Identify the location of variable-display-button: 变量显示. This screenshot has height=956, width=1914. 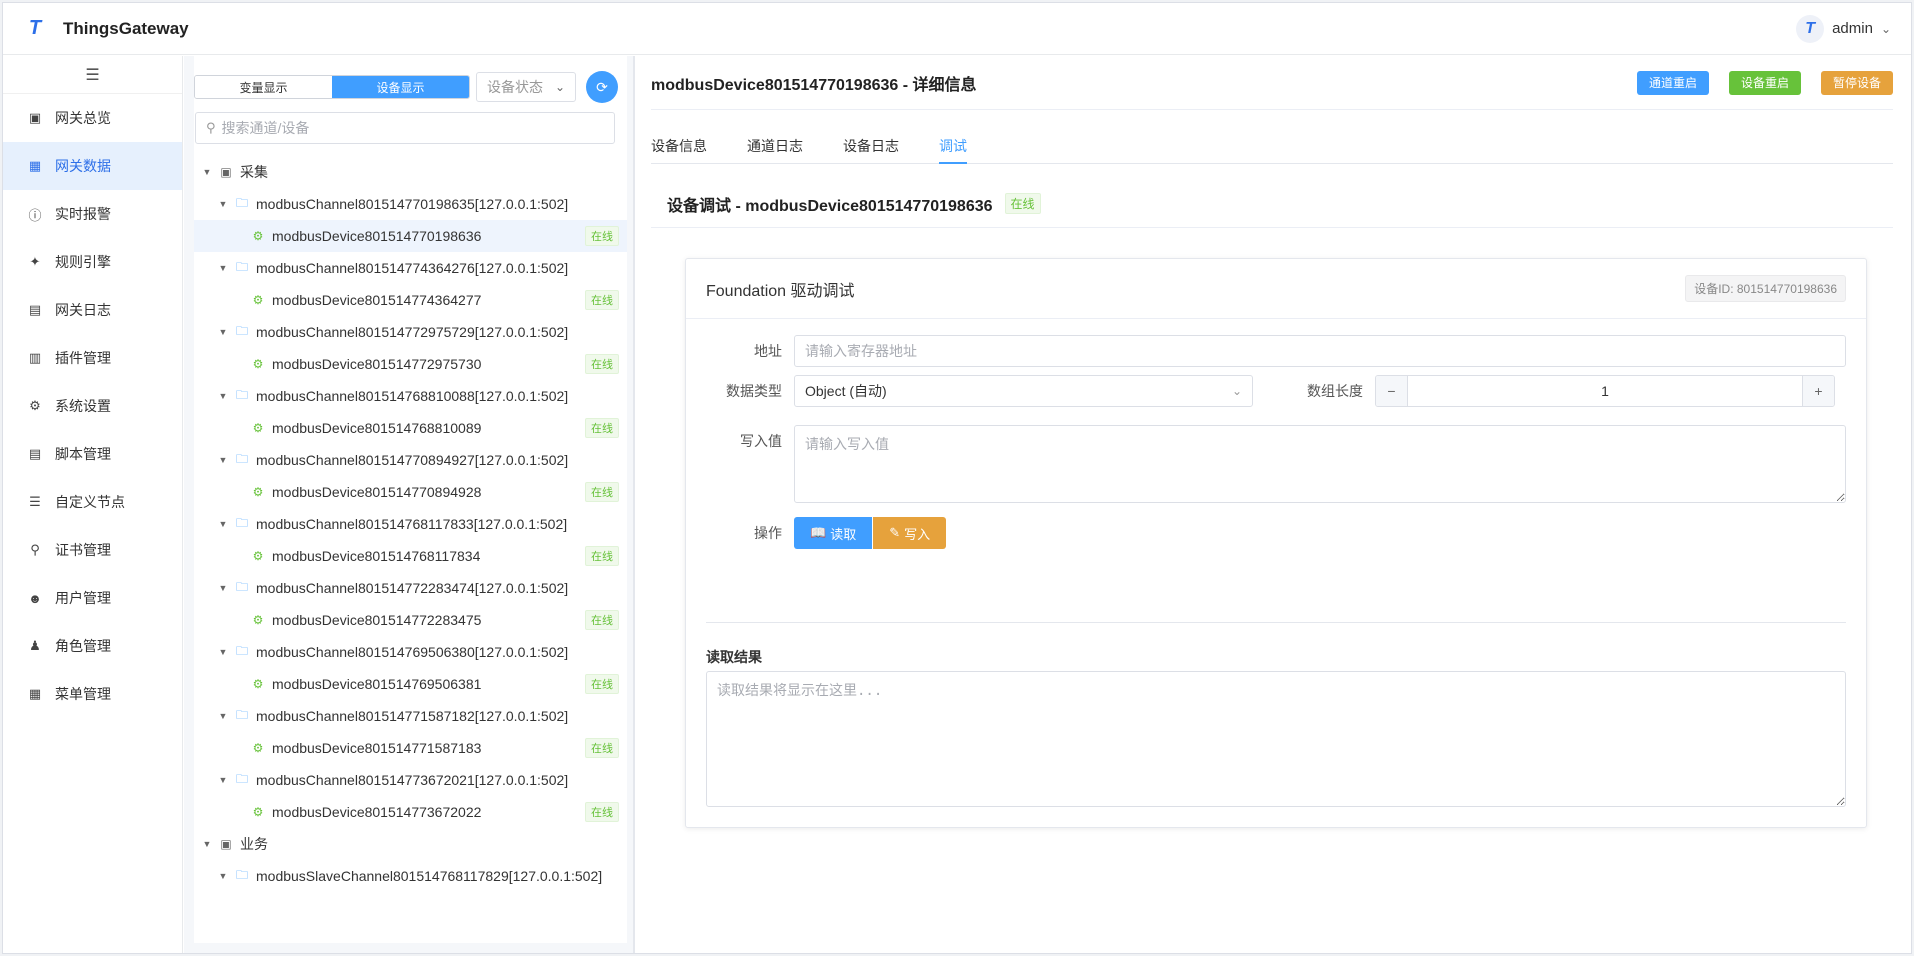
(263, 87).